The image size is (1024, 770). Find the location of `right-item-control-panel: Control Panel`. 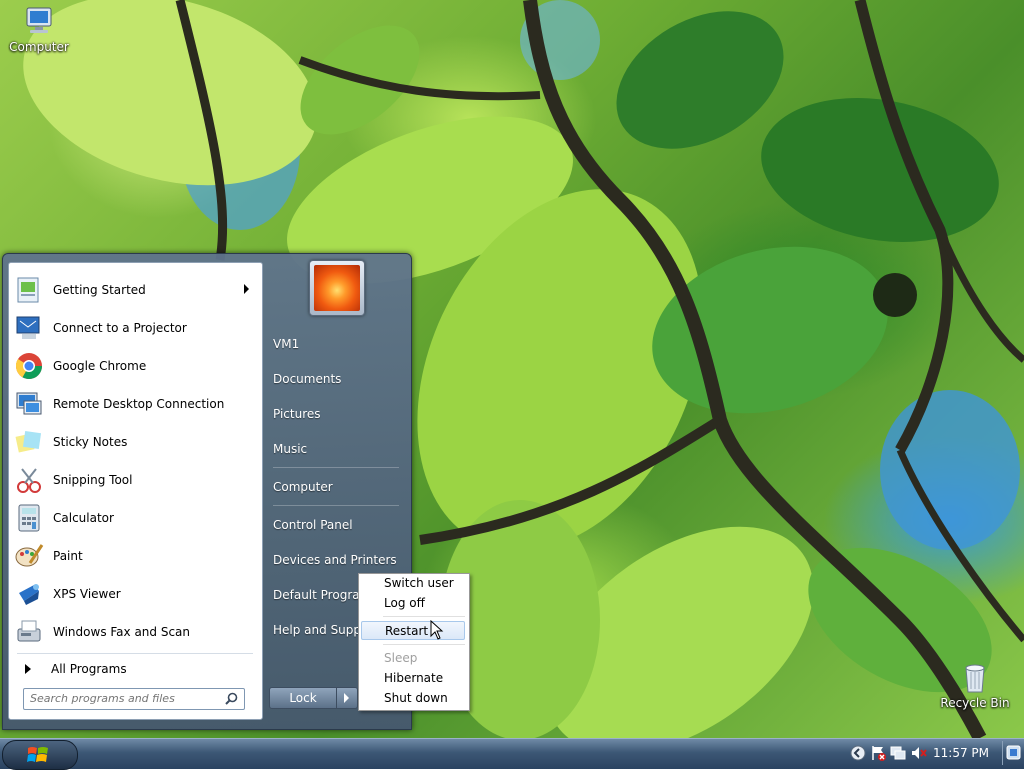

right-item-control-panel: Control Panel is located at coordinates (338, 525).